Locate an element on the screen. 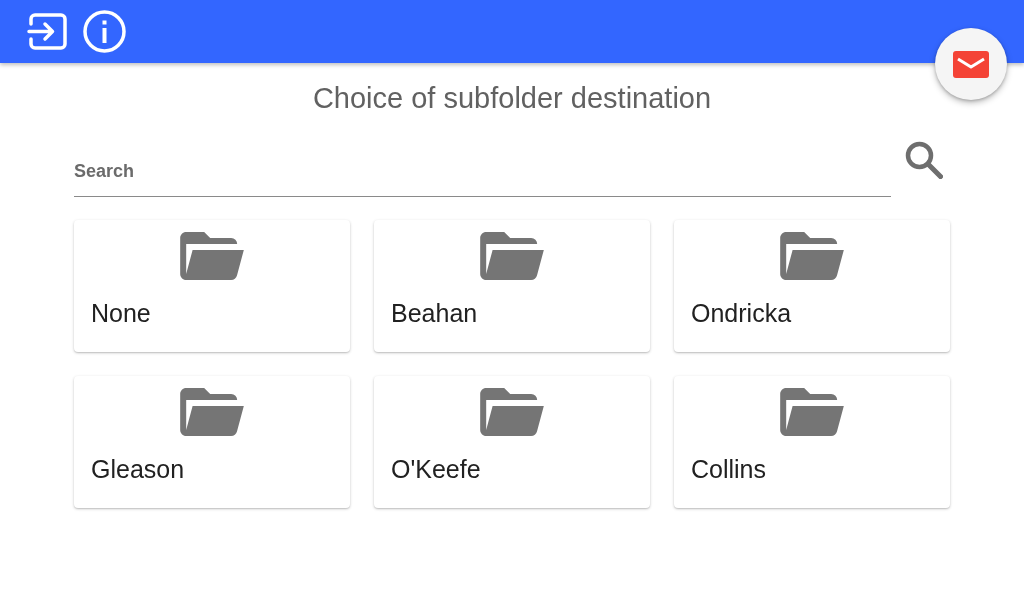 This screenshot has width=1024, height=600. folder-card: Gleason is located at coordinates (212, 442).